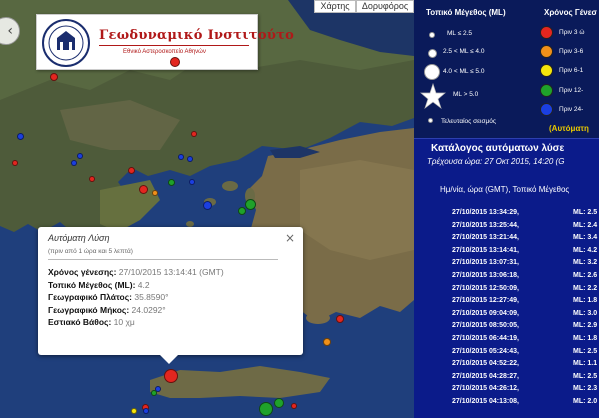  Describe the element at coordinates (585, 389) in the screenshot. I see `quake-magnitude: ML: 2.3` at that location.